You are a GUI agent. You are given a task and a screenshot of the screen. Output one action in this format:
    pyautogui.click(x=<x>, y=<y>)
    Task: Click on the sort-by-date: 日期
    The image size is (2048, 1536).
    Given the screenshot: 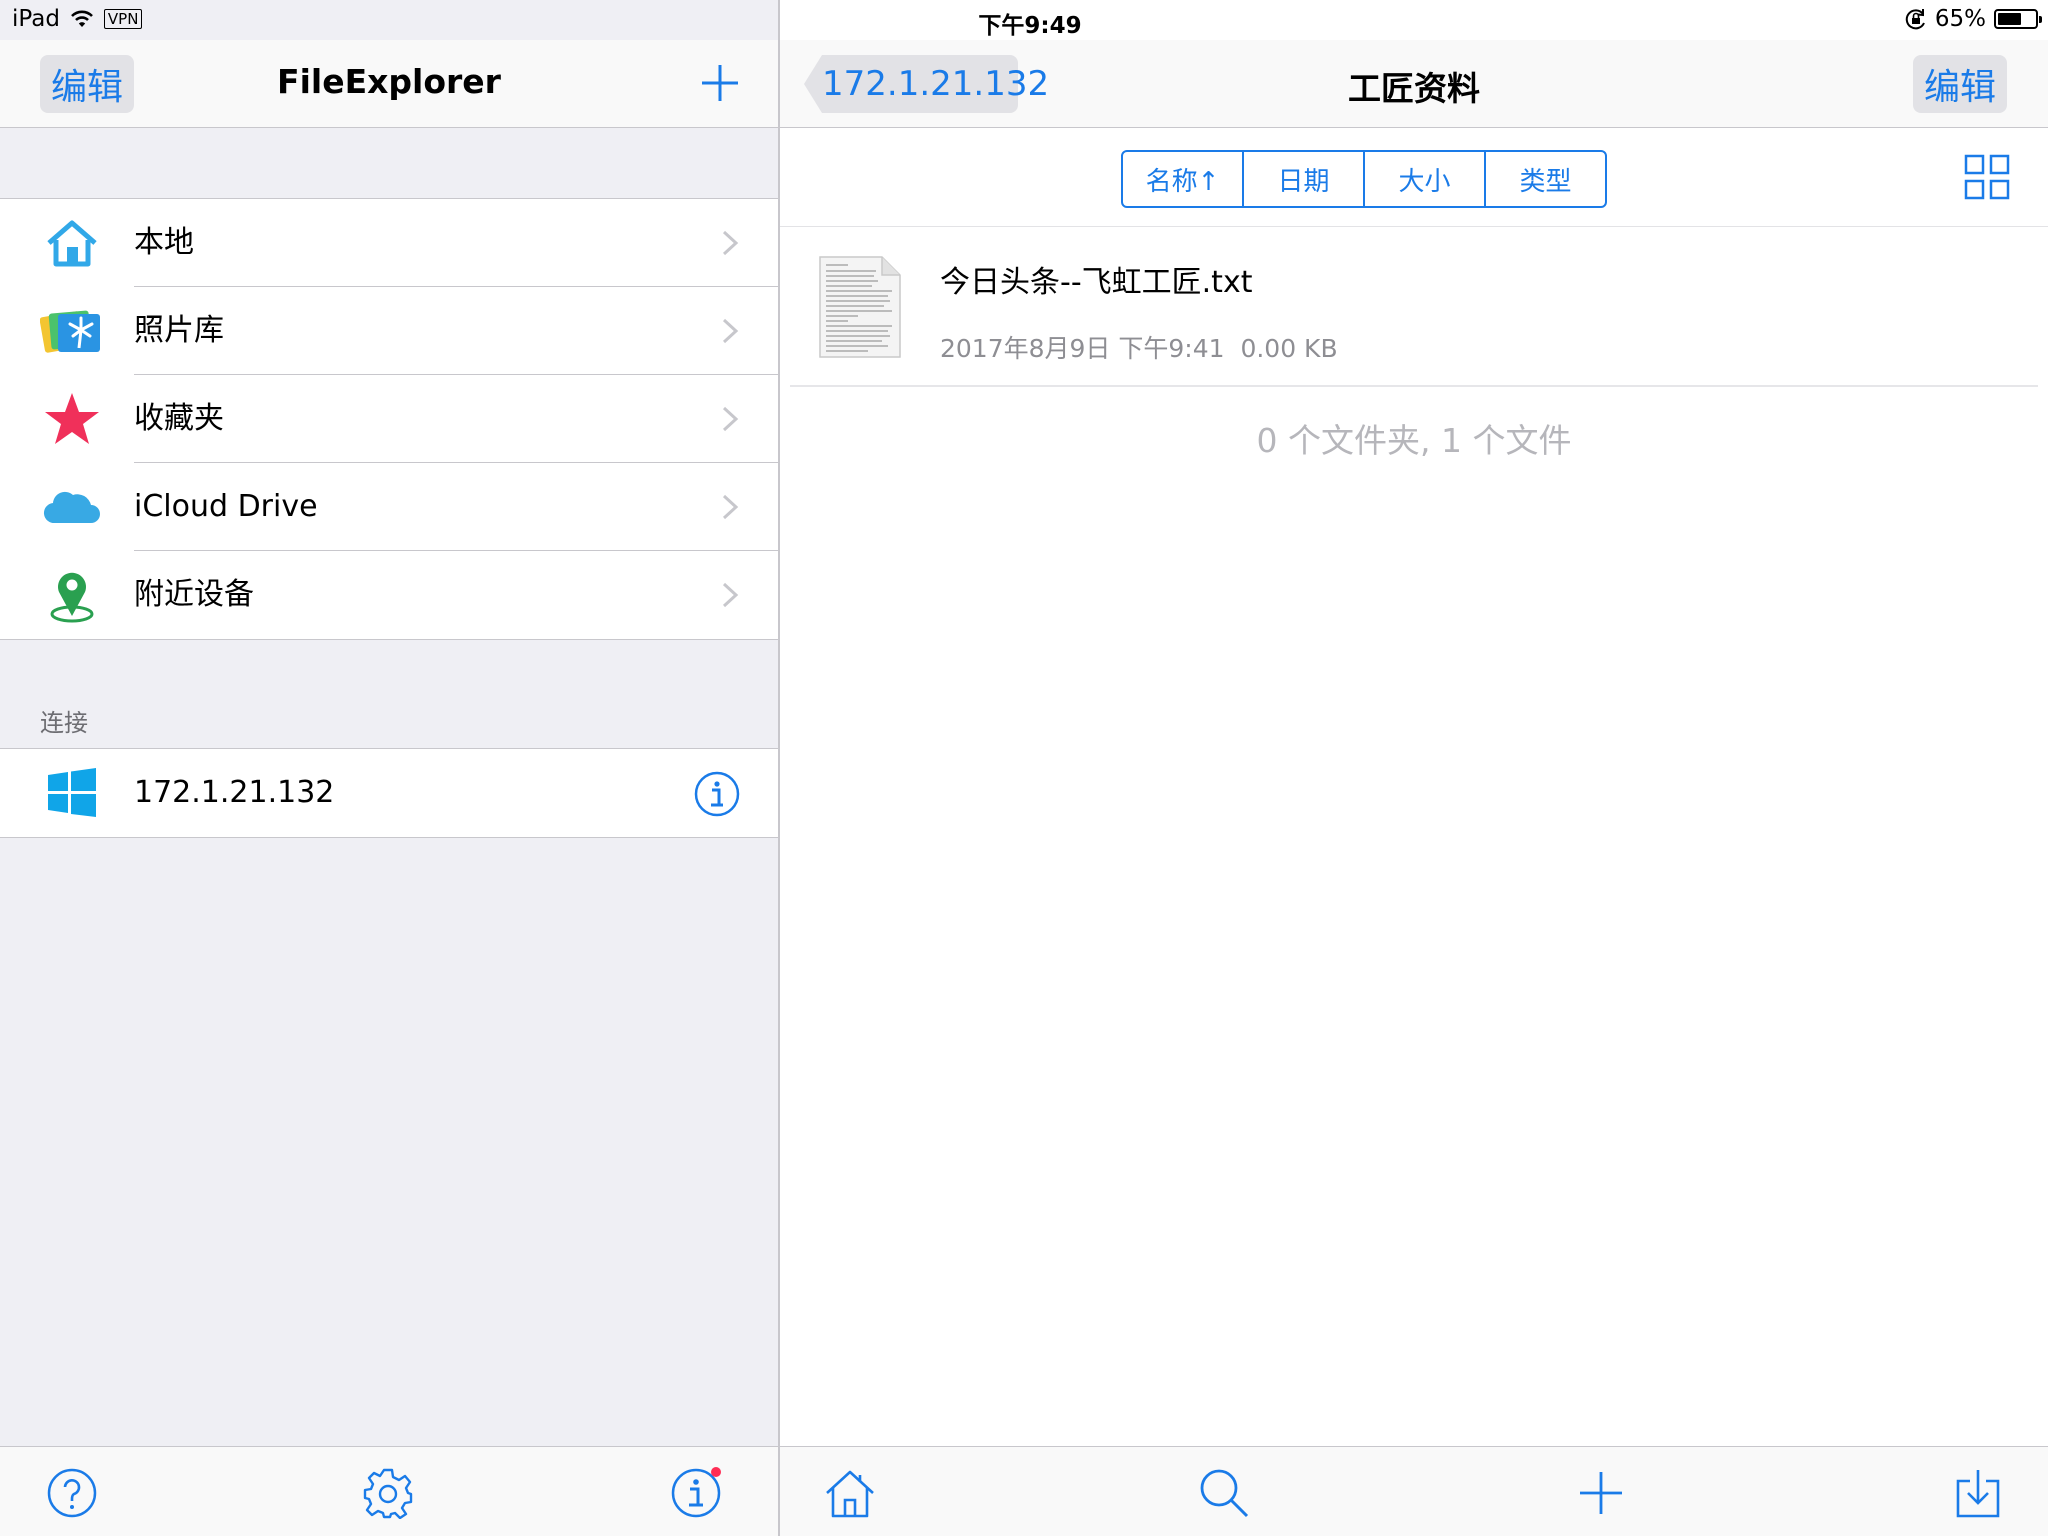 What is the action you would take?
    pyautogui.click(x=1304, y=179)
    